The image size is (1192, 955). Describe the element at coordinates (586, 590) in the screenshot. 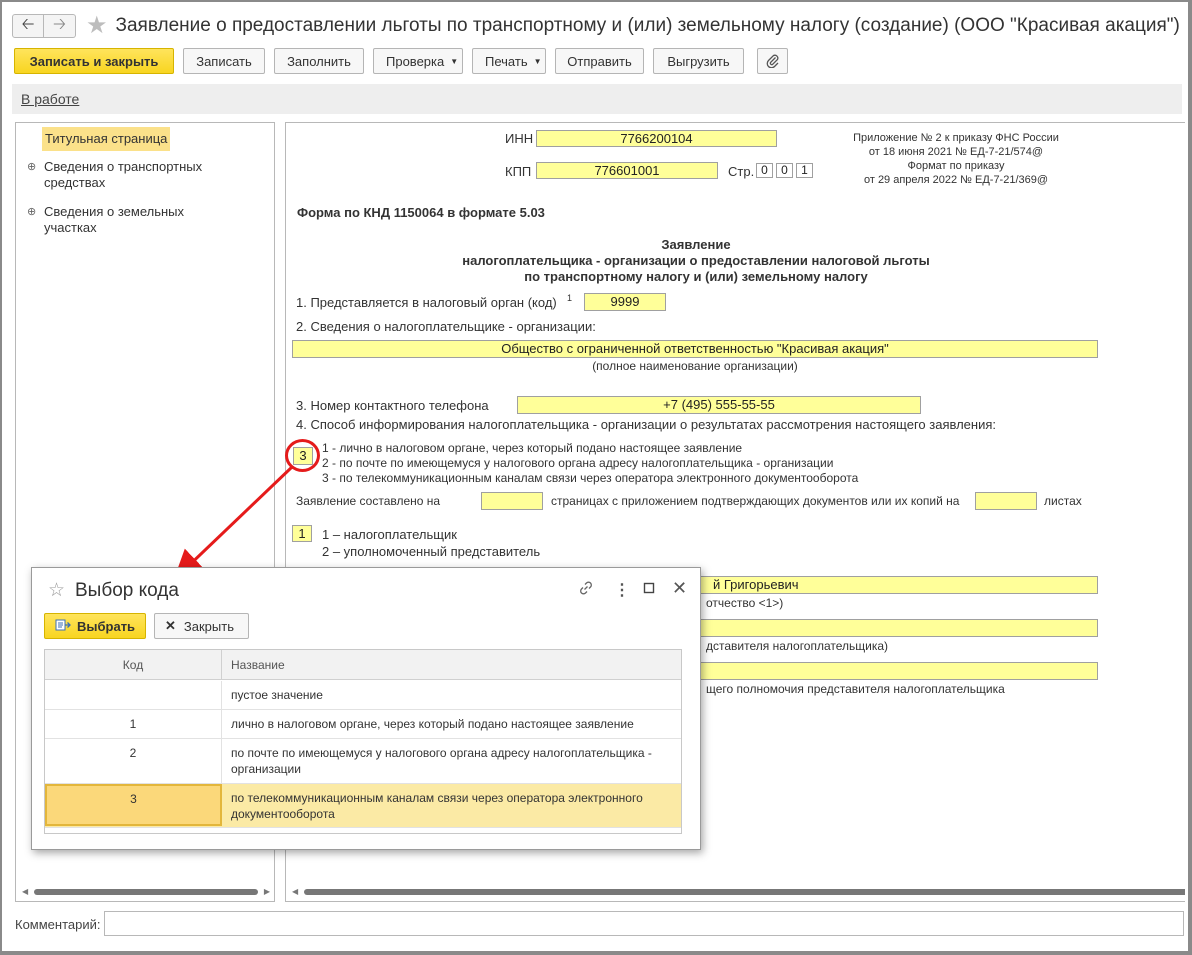

I see `link-icon` at that location.